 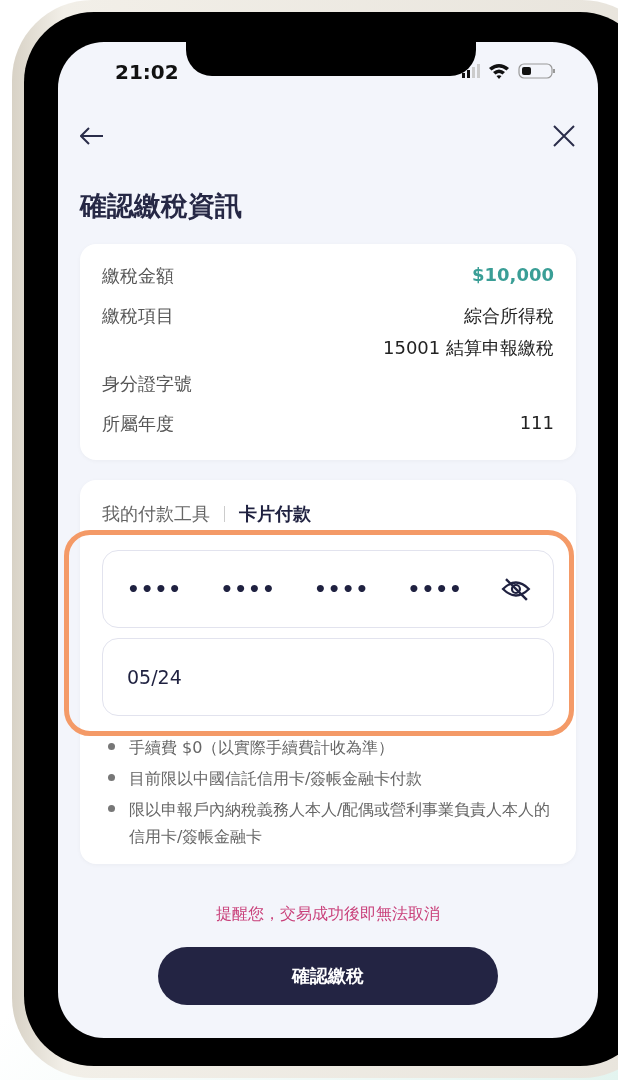 What do you see at coordinates (471, 71) in the screenshot?
I see `signal-icon` at bounding box center [471, 71].